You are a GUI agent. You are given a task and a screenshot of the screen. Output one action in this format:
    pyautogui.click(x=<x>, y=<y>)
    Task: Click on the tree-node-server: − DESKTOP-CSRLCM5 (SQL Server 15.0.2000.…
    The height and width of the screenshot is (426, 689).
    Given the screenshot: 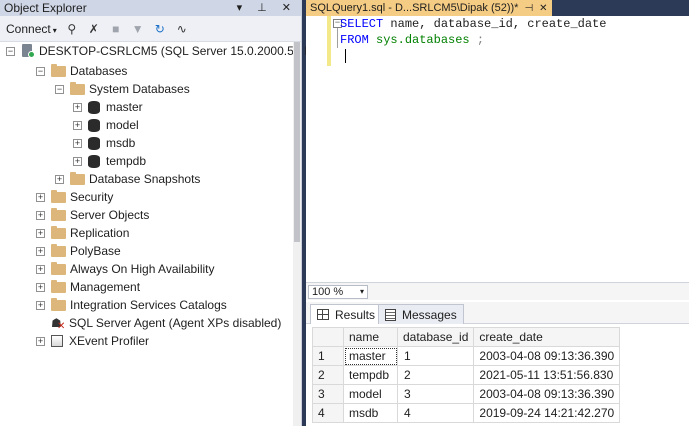 What is the action you would take?
    pyautogui.click(x=159, y=51)
    